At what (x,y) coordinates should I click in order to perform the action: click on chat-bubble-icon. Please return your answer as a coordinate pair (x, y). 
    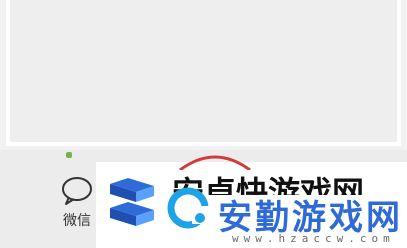
    Looking at the image, I should click on (77, 191).